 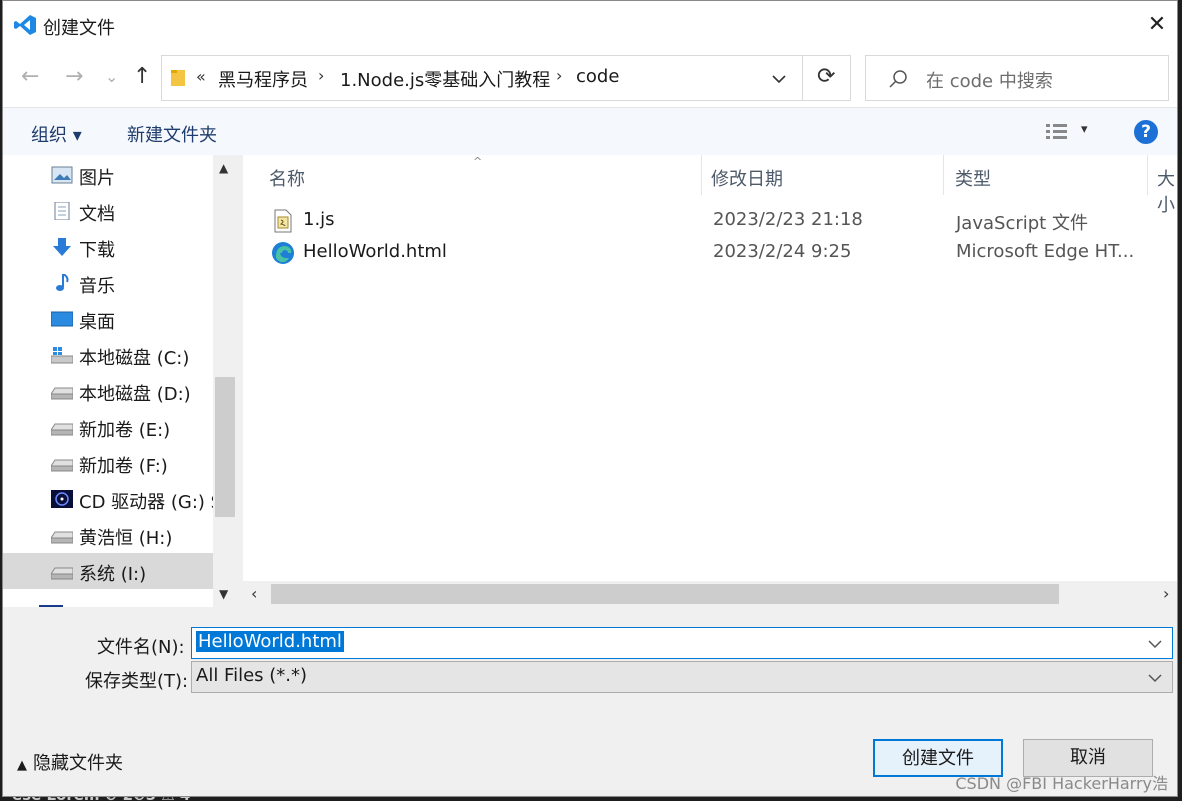 I want to click on filetype-select: All Files (*.*), so click(x=682, y=677).